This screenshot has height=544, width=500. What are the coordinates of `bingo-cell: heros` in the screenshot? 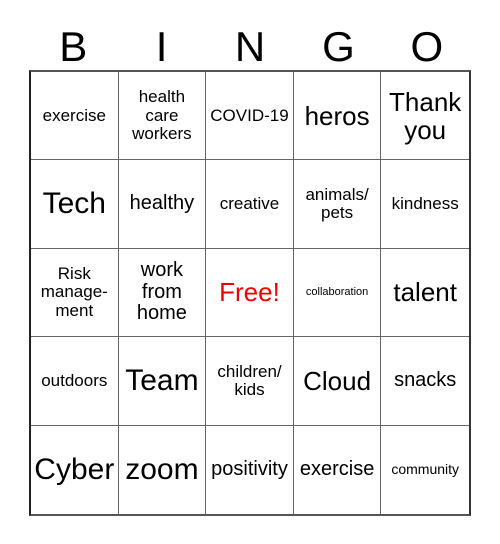 It's located at (337, 116).